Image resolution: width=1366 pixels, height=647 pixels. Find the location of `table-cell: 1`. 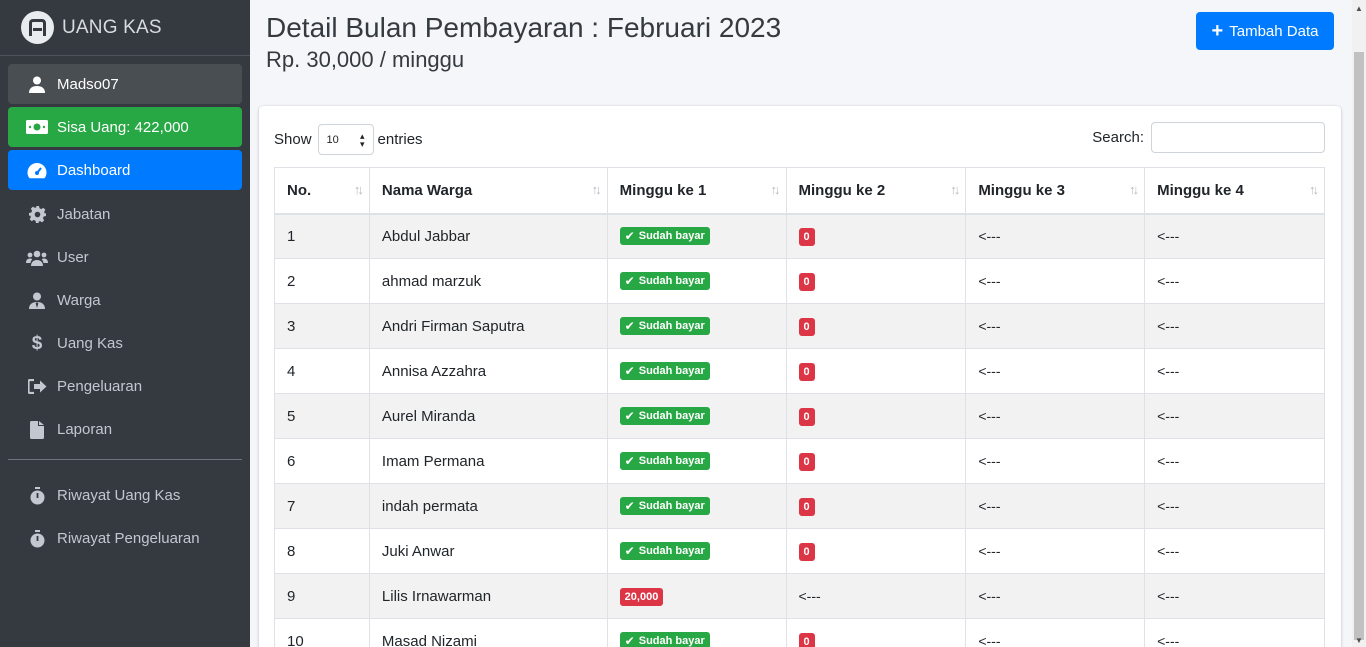

table-cell: 1 is located at coordinates (322, 236).